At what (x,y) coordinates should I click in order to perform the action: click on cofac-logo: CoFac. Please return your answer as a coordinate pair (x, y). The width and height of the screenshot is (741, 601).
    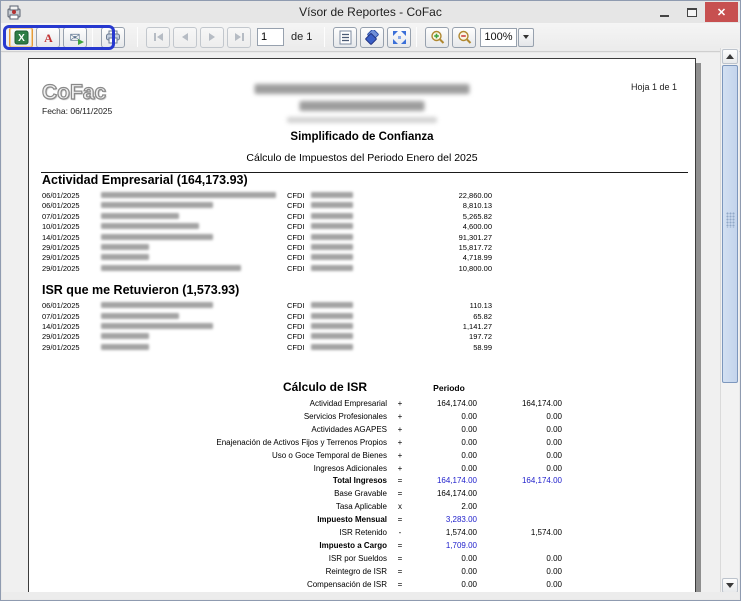
    Looking at the image, I should click on (74, 92).